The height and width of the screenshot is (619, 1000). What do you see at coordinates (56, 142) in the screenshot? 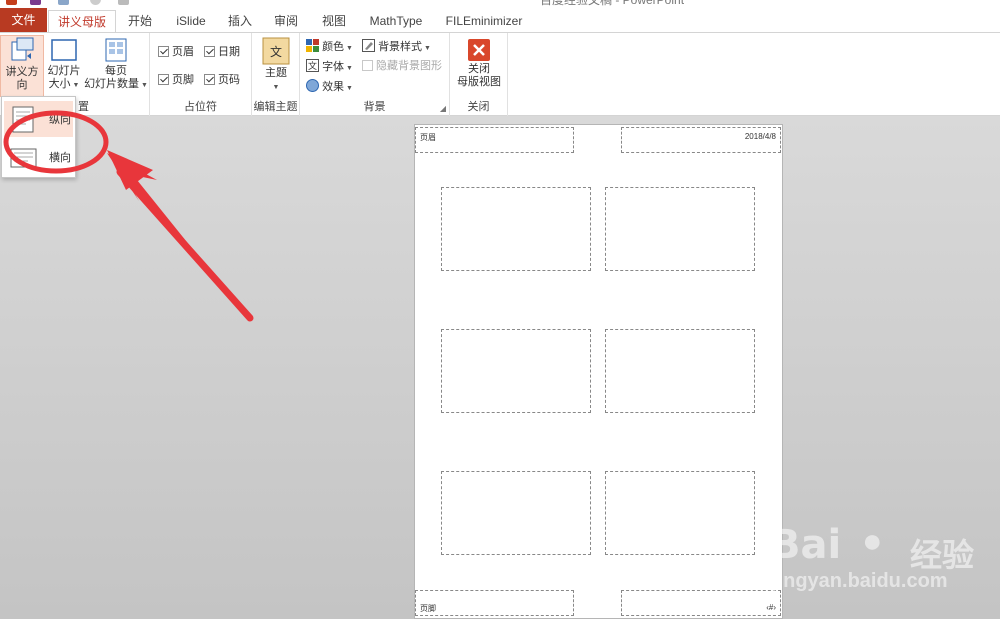
I see `annotation-circle` at bounding box center [56, 142].